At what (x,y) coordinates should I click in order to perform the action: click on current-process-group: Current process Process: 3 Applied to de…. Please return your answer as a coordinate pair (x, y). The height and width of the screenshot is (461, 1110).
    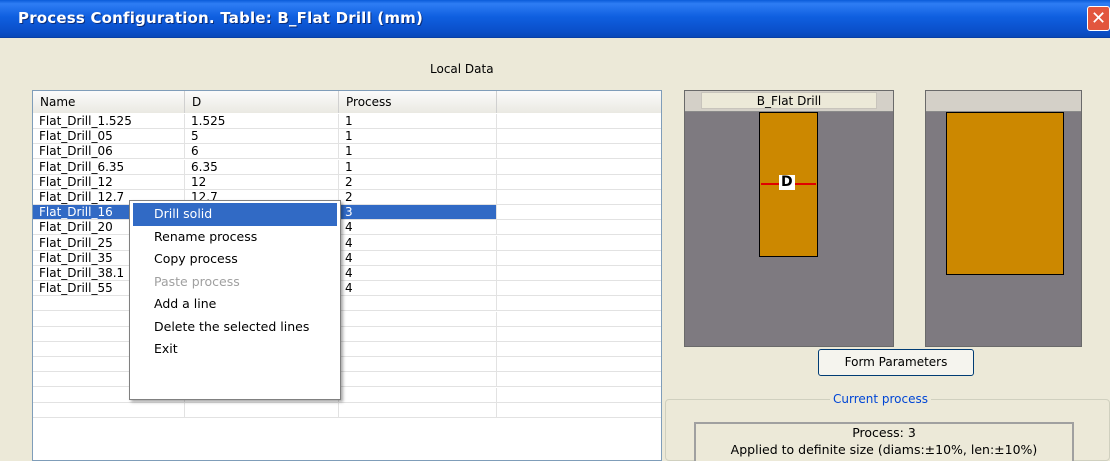
    Looking at the image, I should click on (887, 426).